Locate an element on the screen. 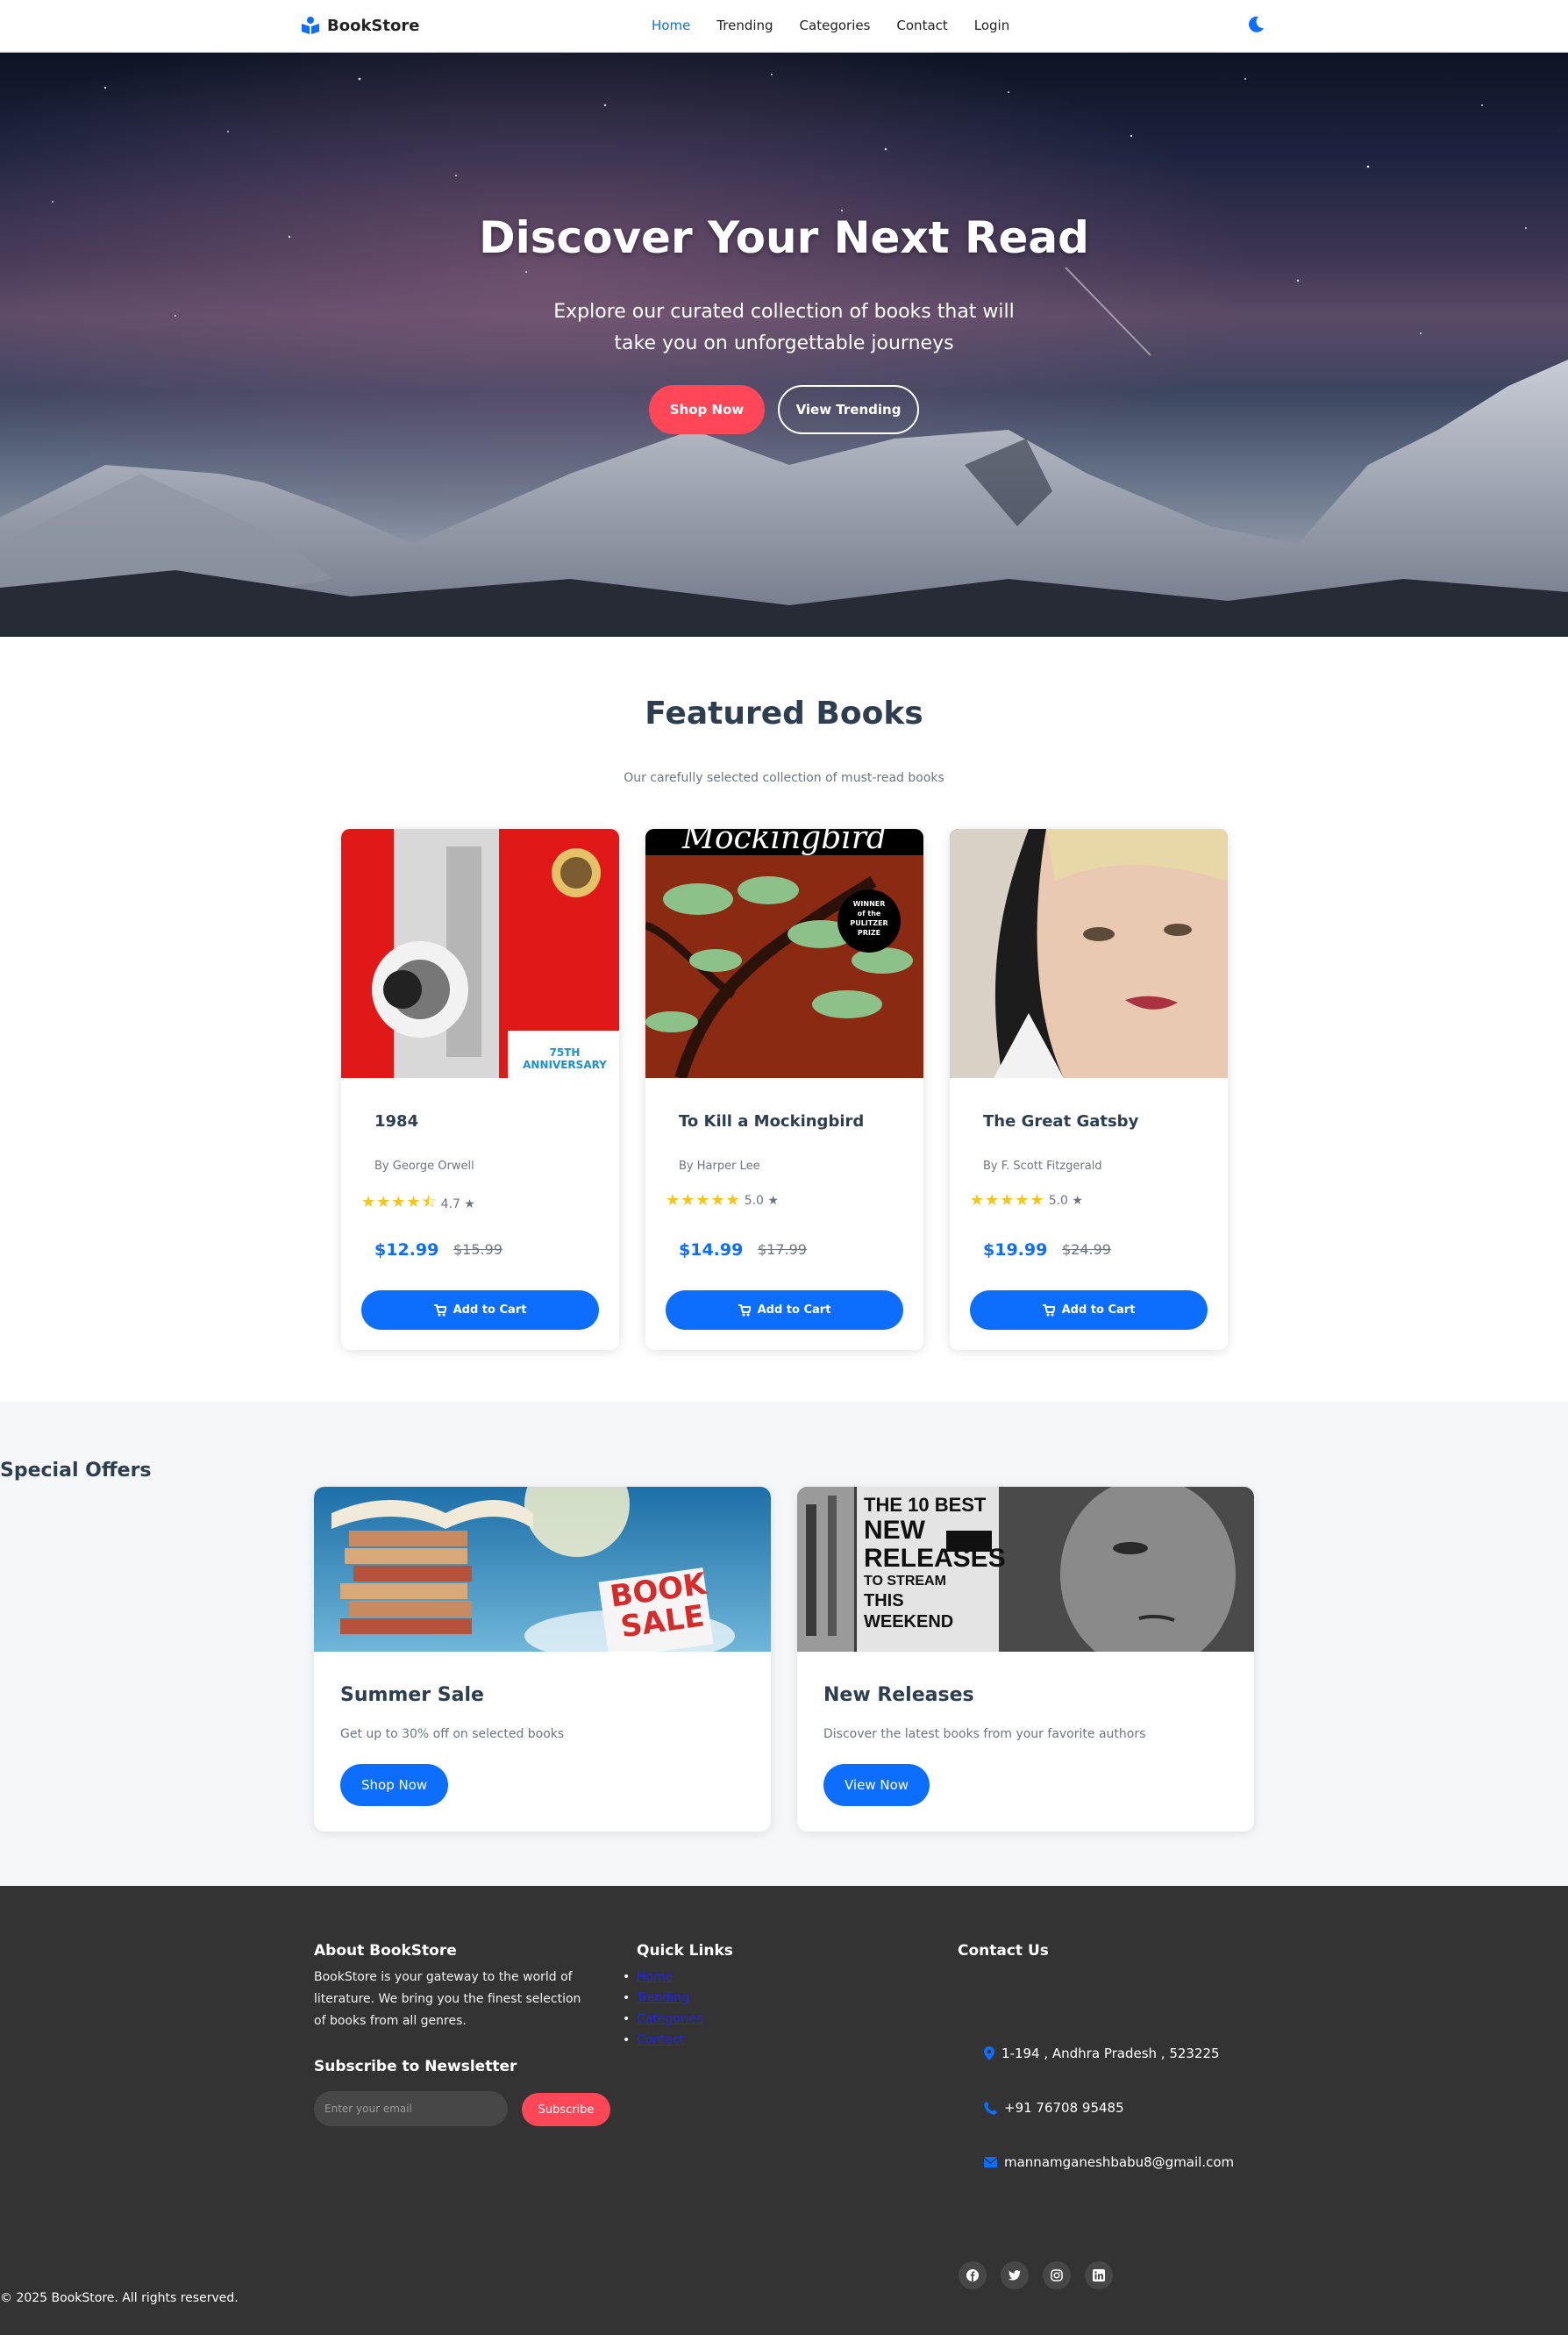 This screenshot has height=2335, width=1568. contact-address: 1-194 , Andhra Pradesh , 523225 is located at coordinates (1102, 2053).